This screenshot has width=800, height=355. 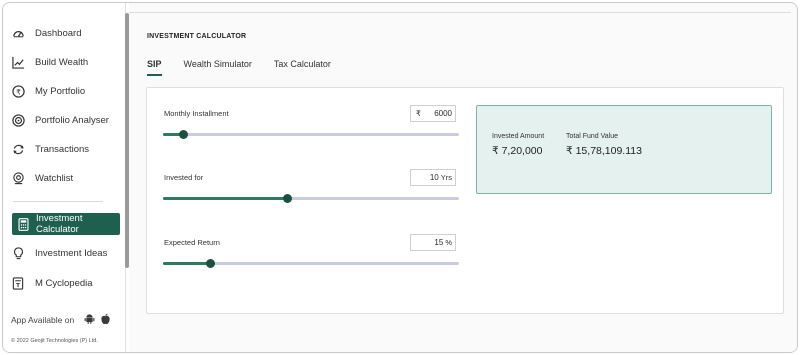 I want to click on invested-for-label: Invested for, so click(x=184, y=177).